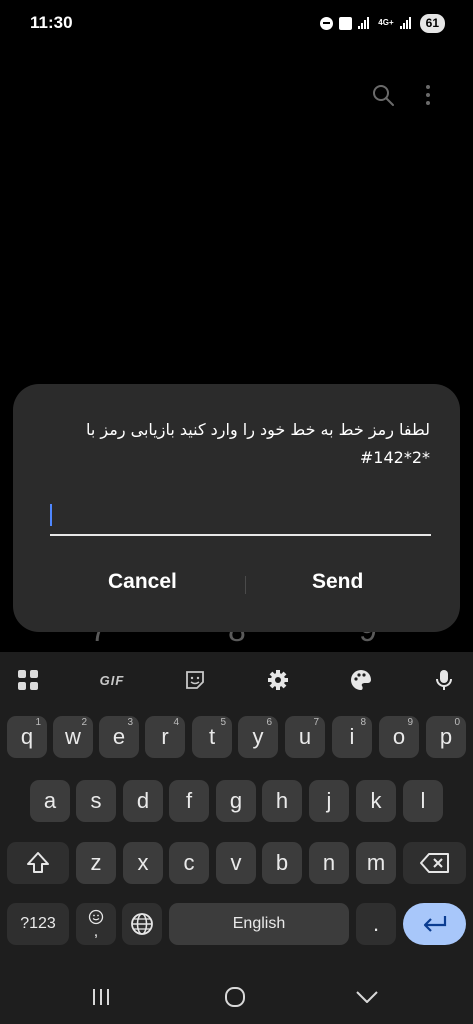 This screenshot has width=473, height=1024. I want to click on key-label: r, so click(165, 736).